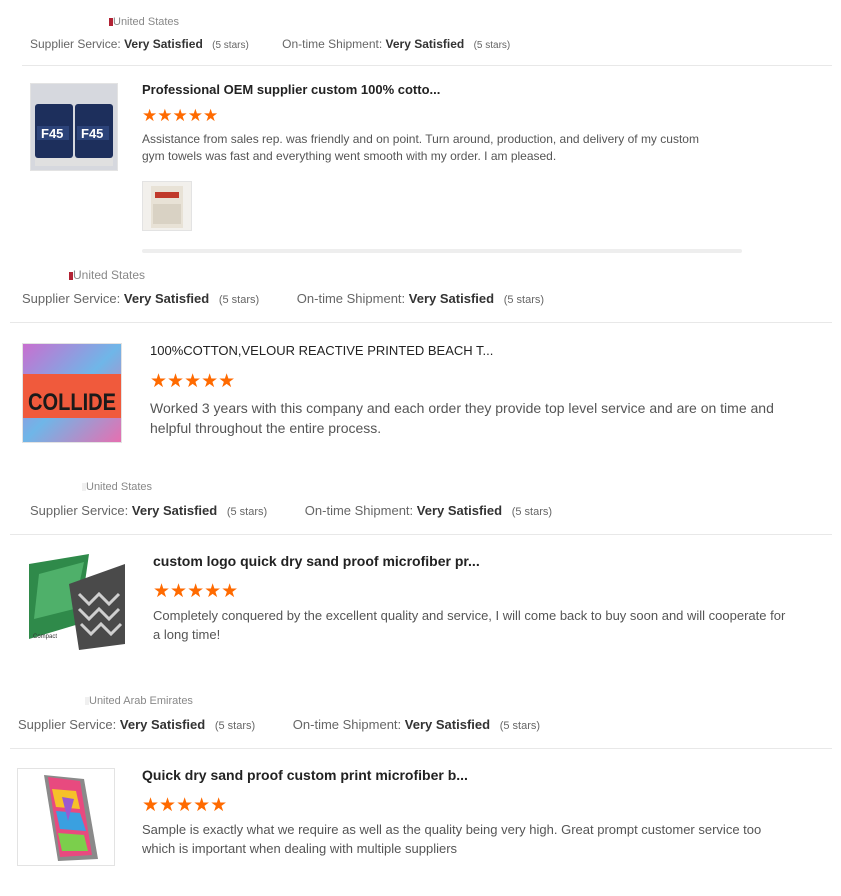 The height and width of the screenshot is (896, 841). I want to click on product-thumbnail: COLLIDE, so click(72, 393).